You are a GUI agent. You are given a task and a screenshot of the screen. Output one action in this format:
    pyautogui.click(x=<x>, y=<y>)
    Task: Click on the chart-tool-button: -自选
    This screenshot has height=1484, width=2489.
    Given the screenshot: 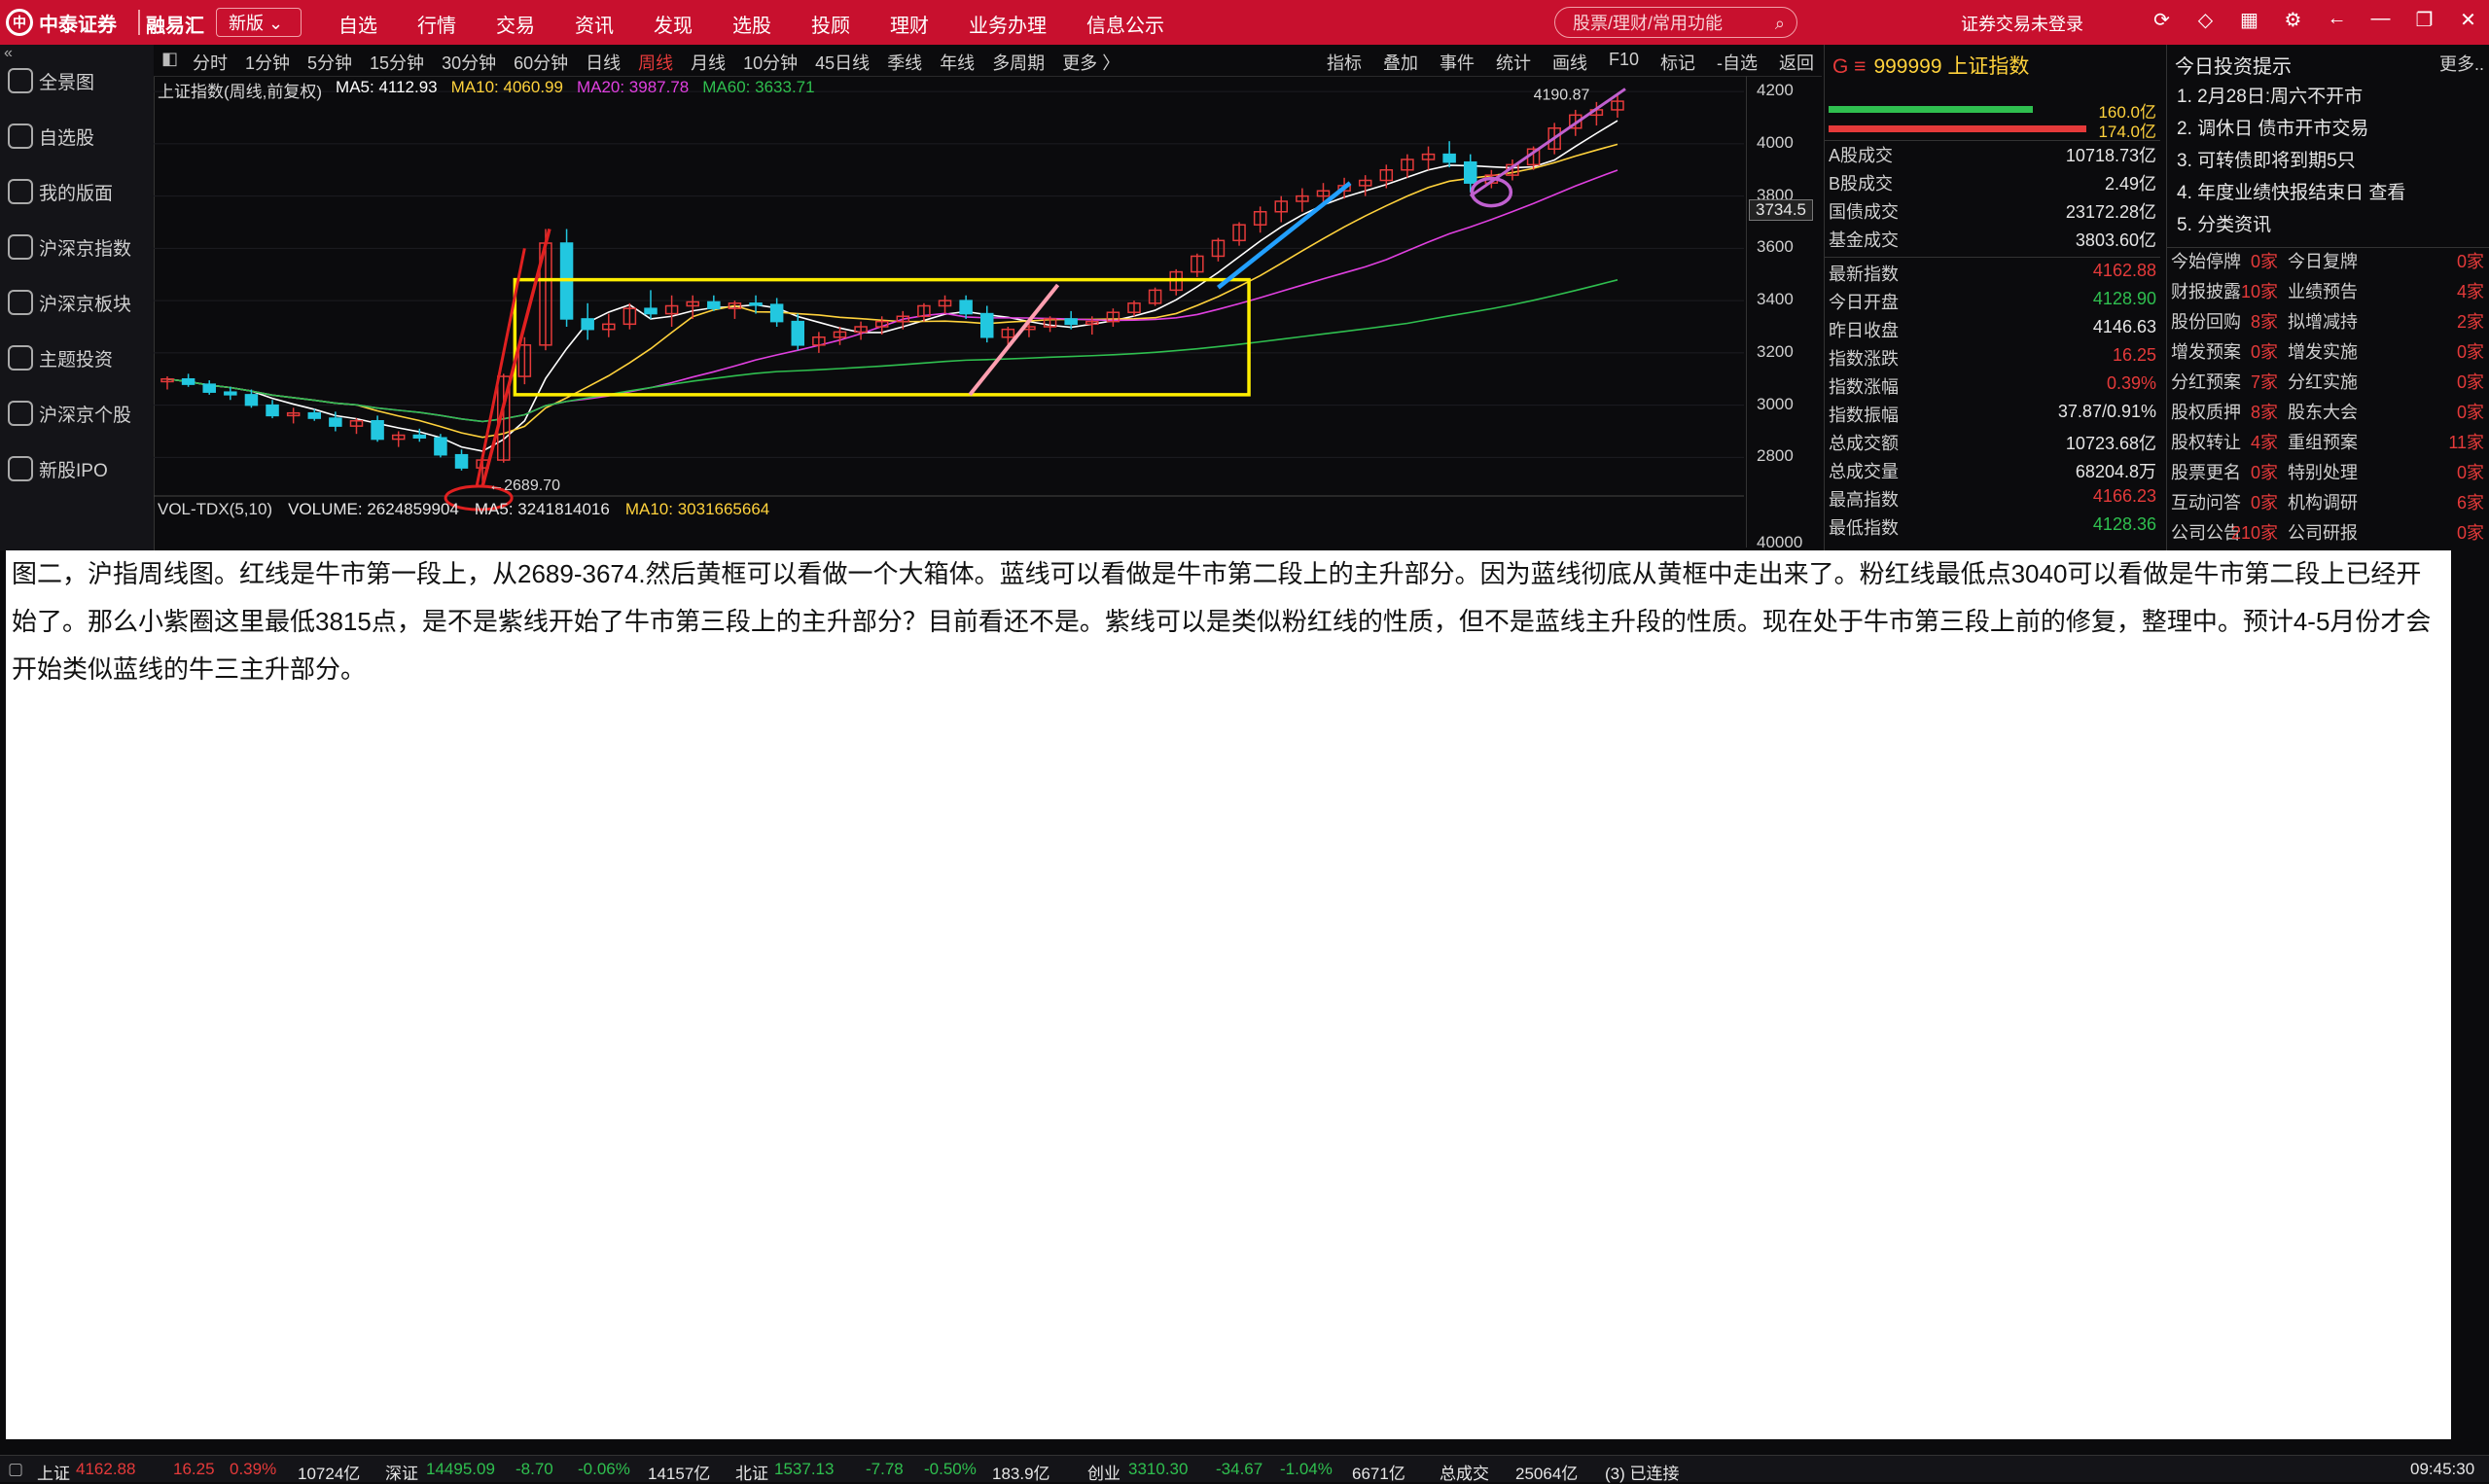 What is the action you would take?
    pyautogui.click(x=1737, y=63)
    